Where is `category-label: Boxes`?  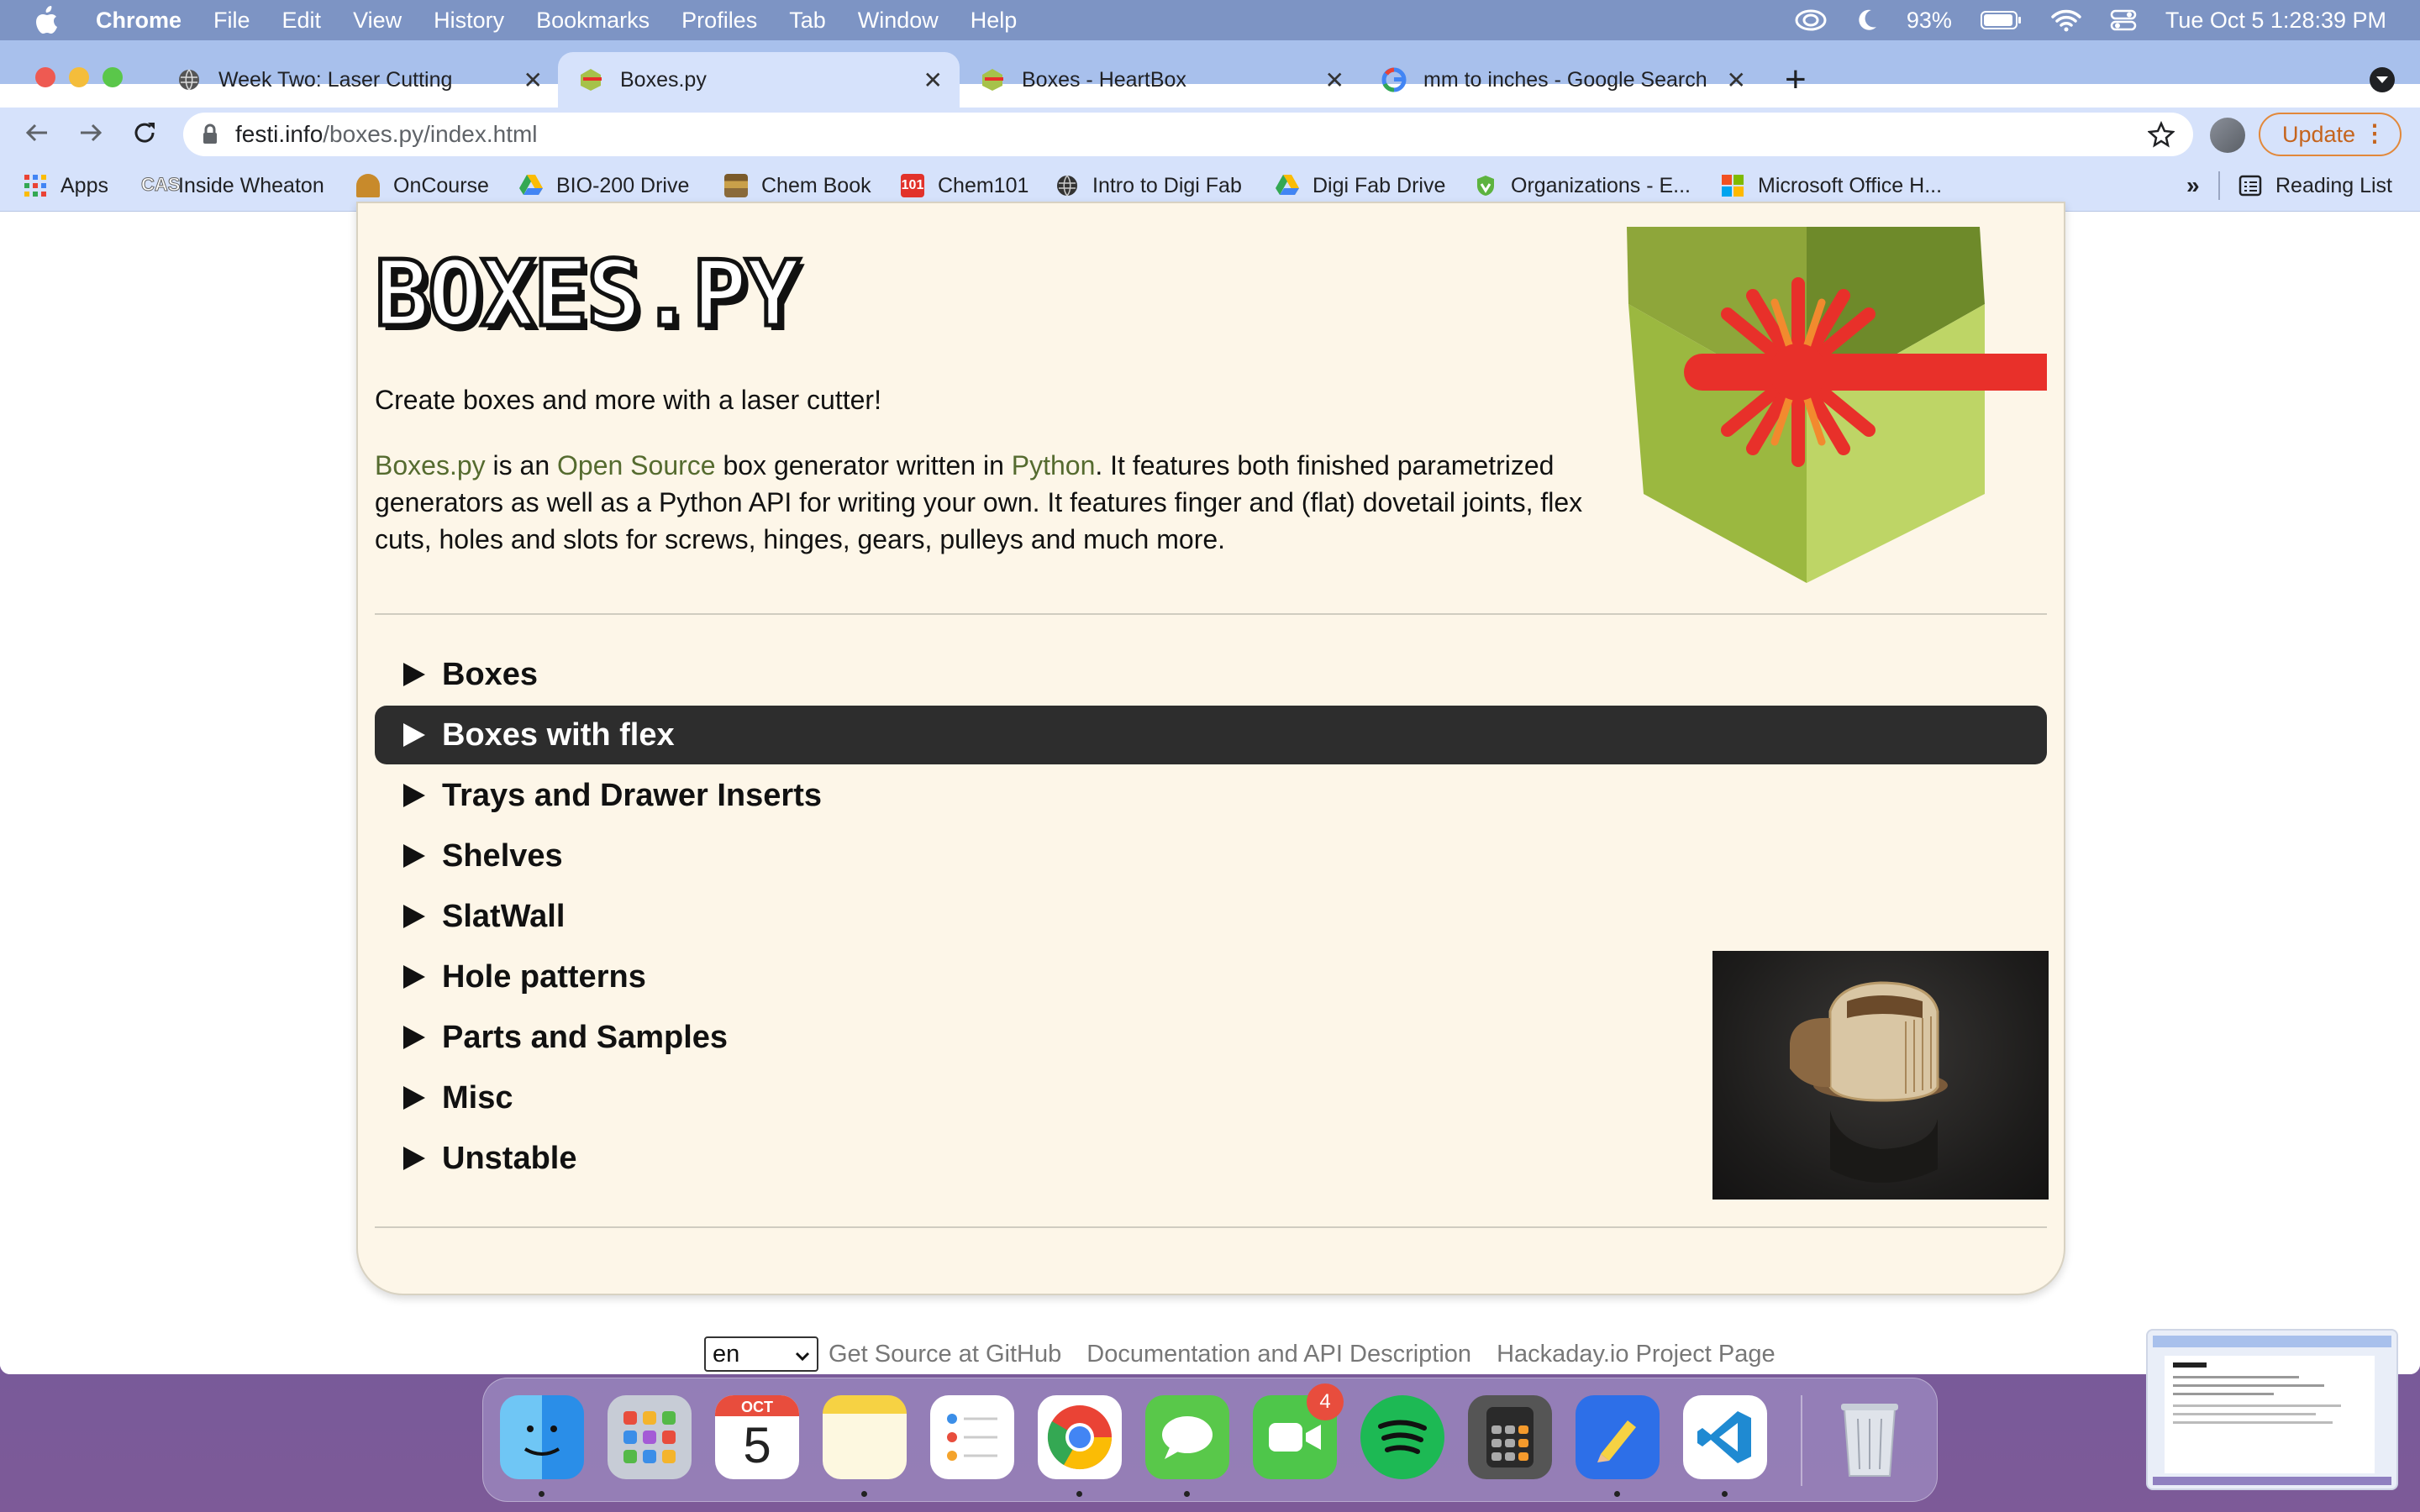 category-label: Boxes is located at coordinates (491, 674).